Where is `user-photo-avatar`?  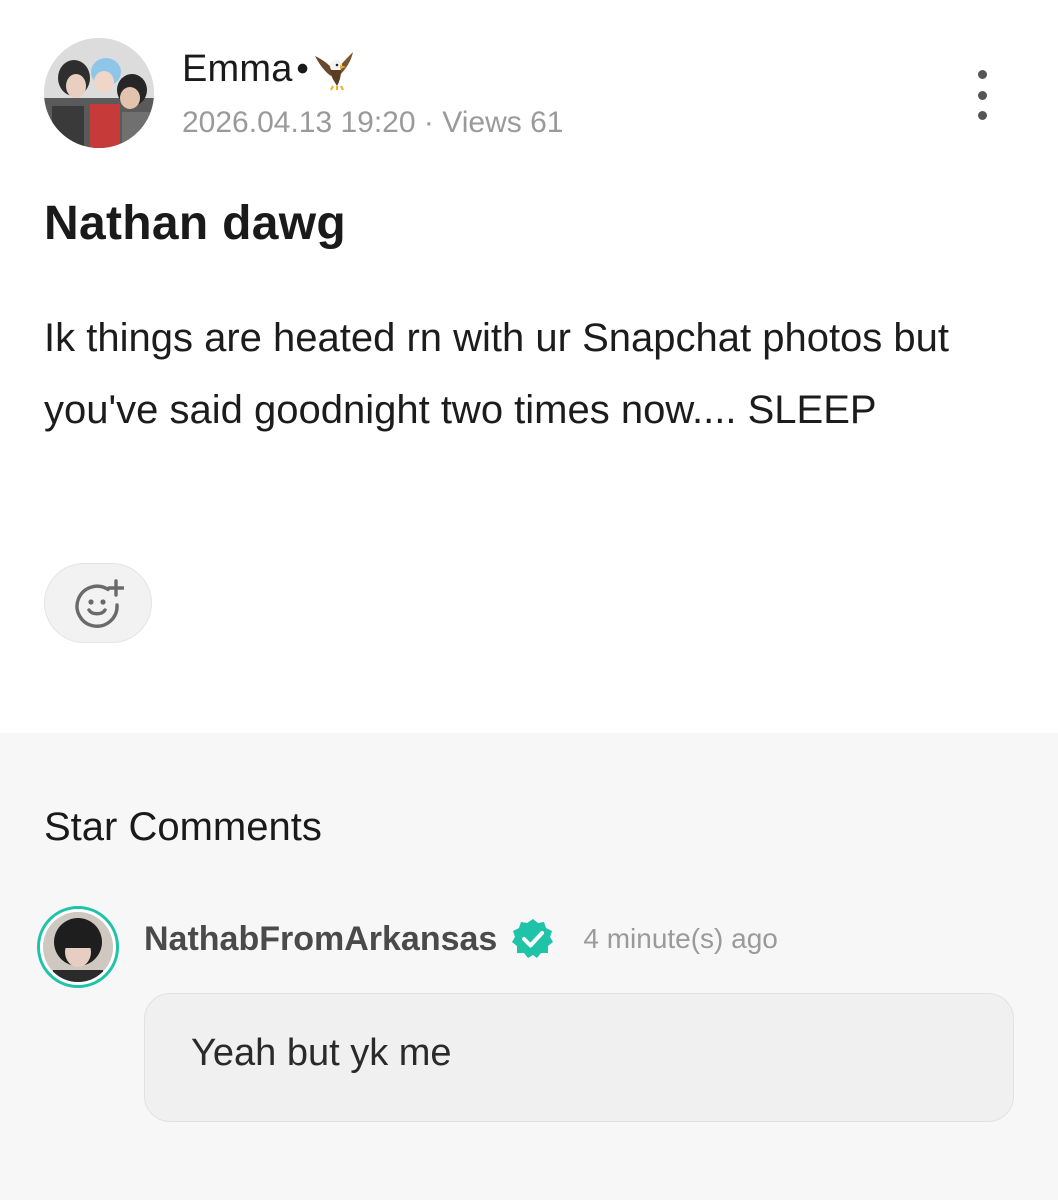
user-photo-avatar is located at coordinates (78, 947).